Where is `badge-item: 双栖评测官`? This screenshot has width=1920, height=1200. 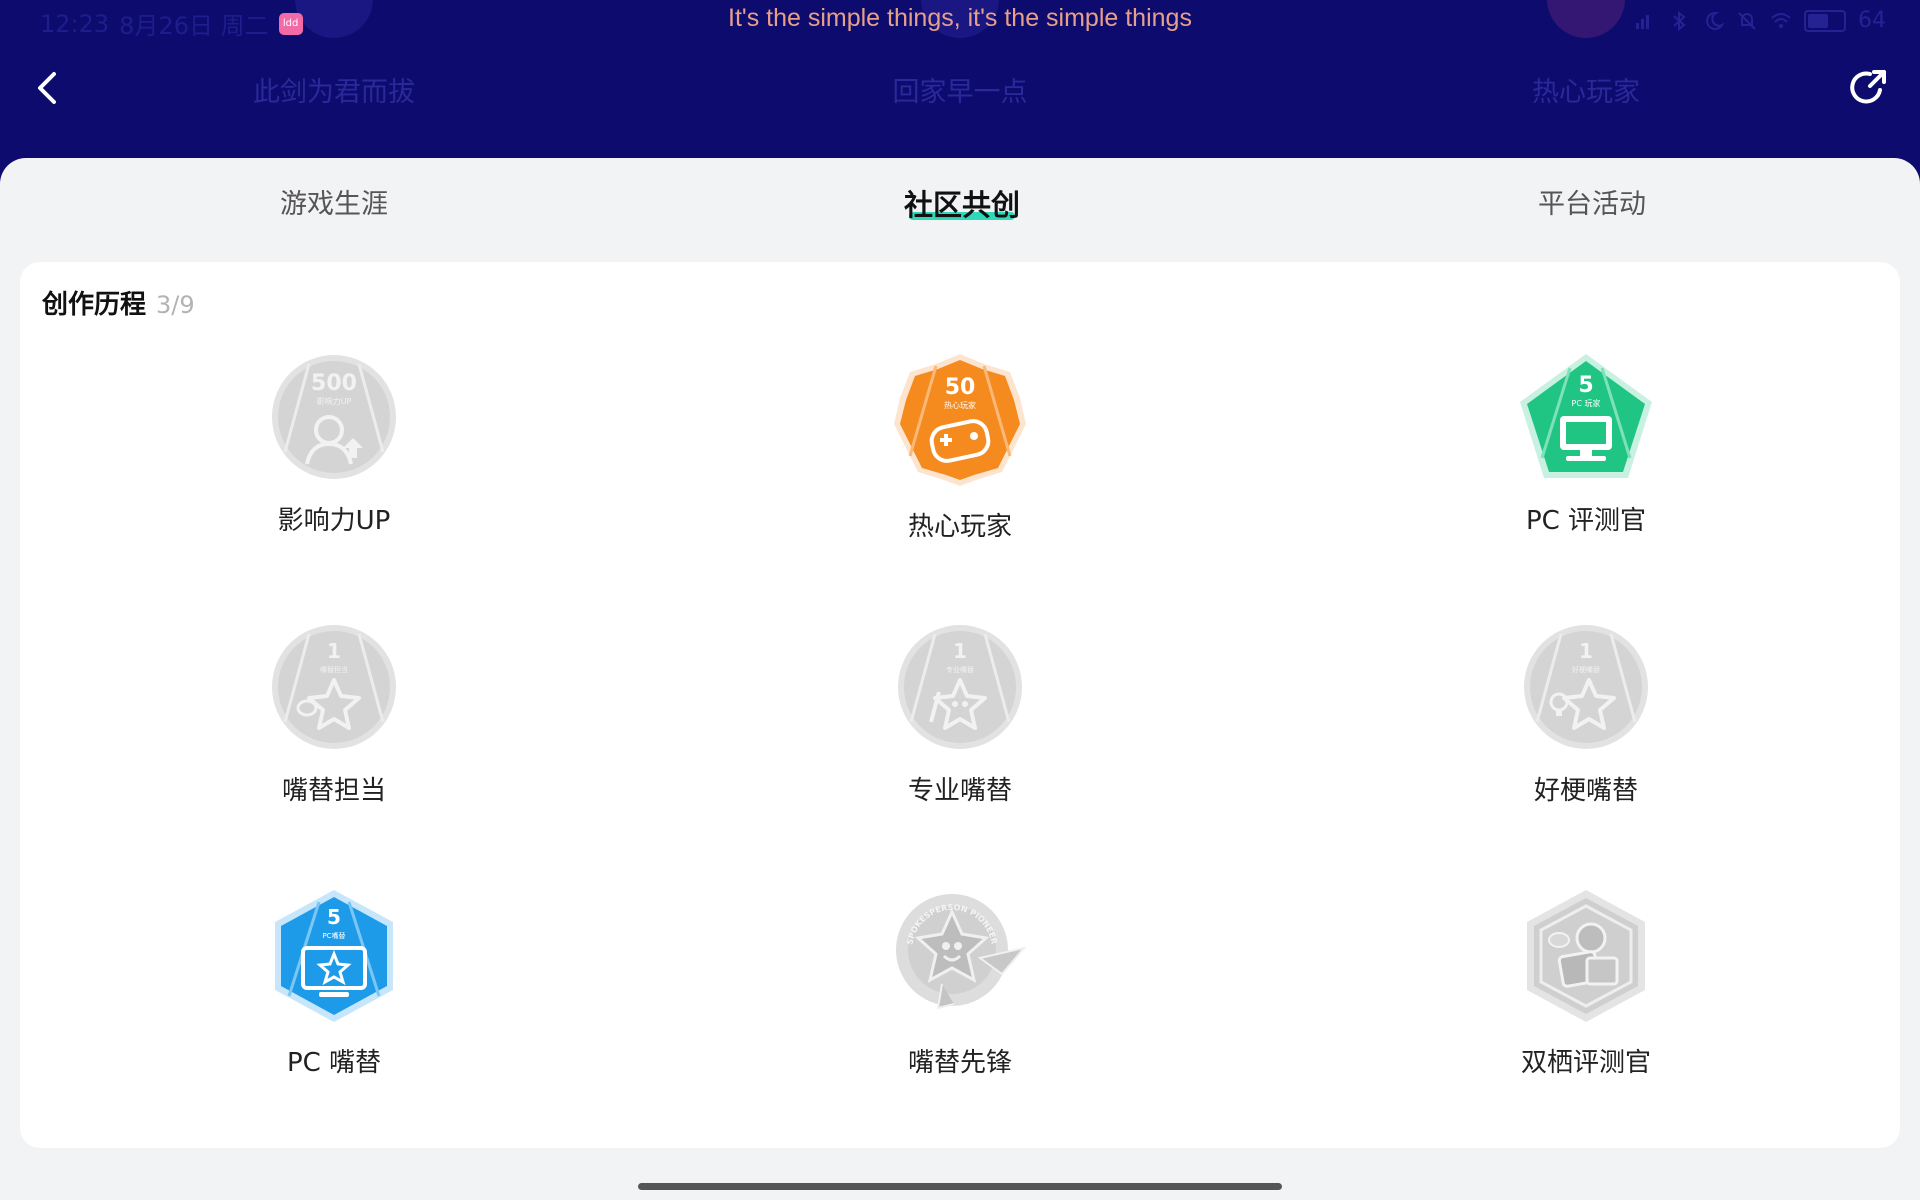
badge-item: 双栖评测官 is located at coordinates (1586, 983).